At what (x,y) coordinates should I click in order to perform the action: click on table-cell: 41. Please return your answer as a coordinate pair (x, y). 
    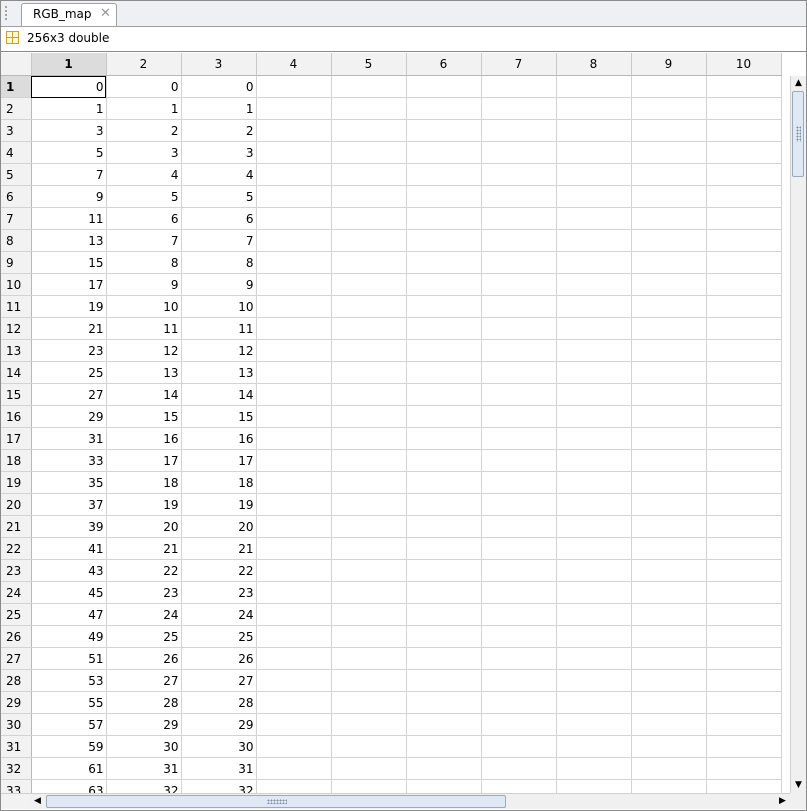
    Looking at the image, I should click on (69, 548).